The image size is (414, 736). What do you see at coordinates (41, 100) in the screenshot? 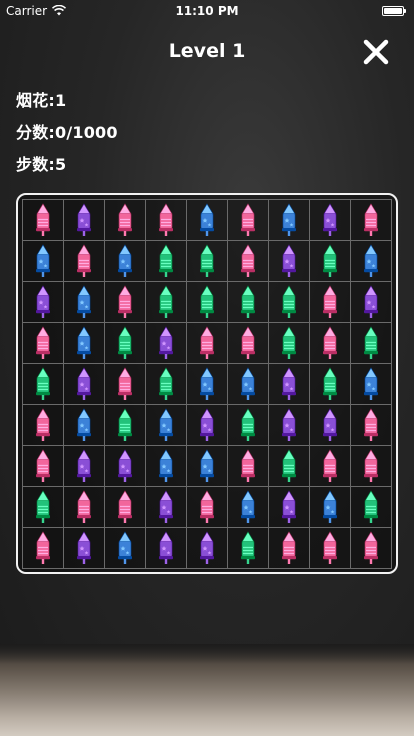
I see `fireworks-count: 烟花:1` at bounding box center [41, 100].